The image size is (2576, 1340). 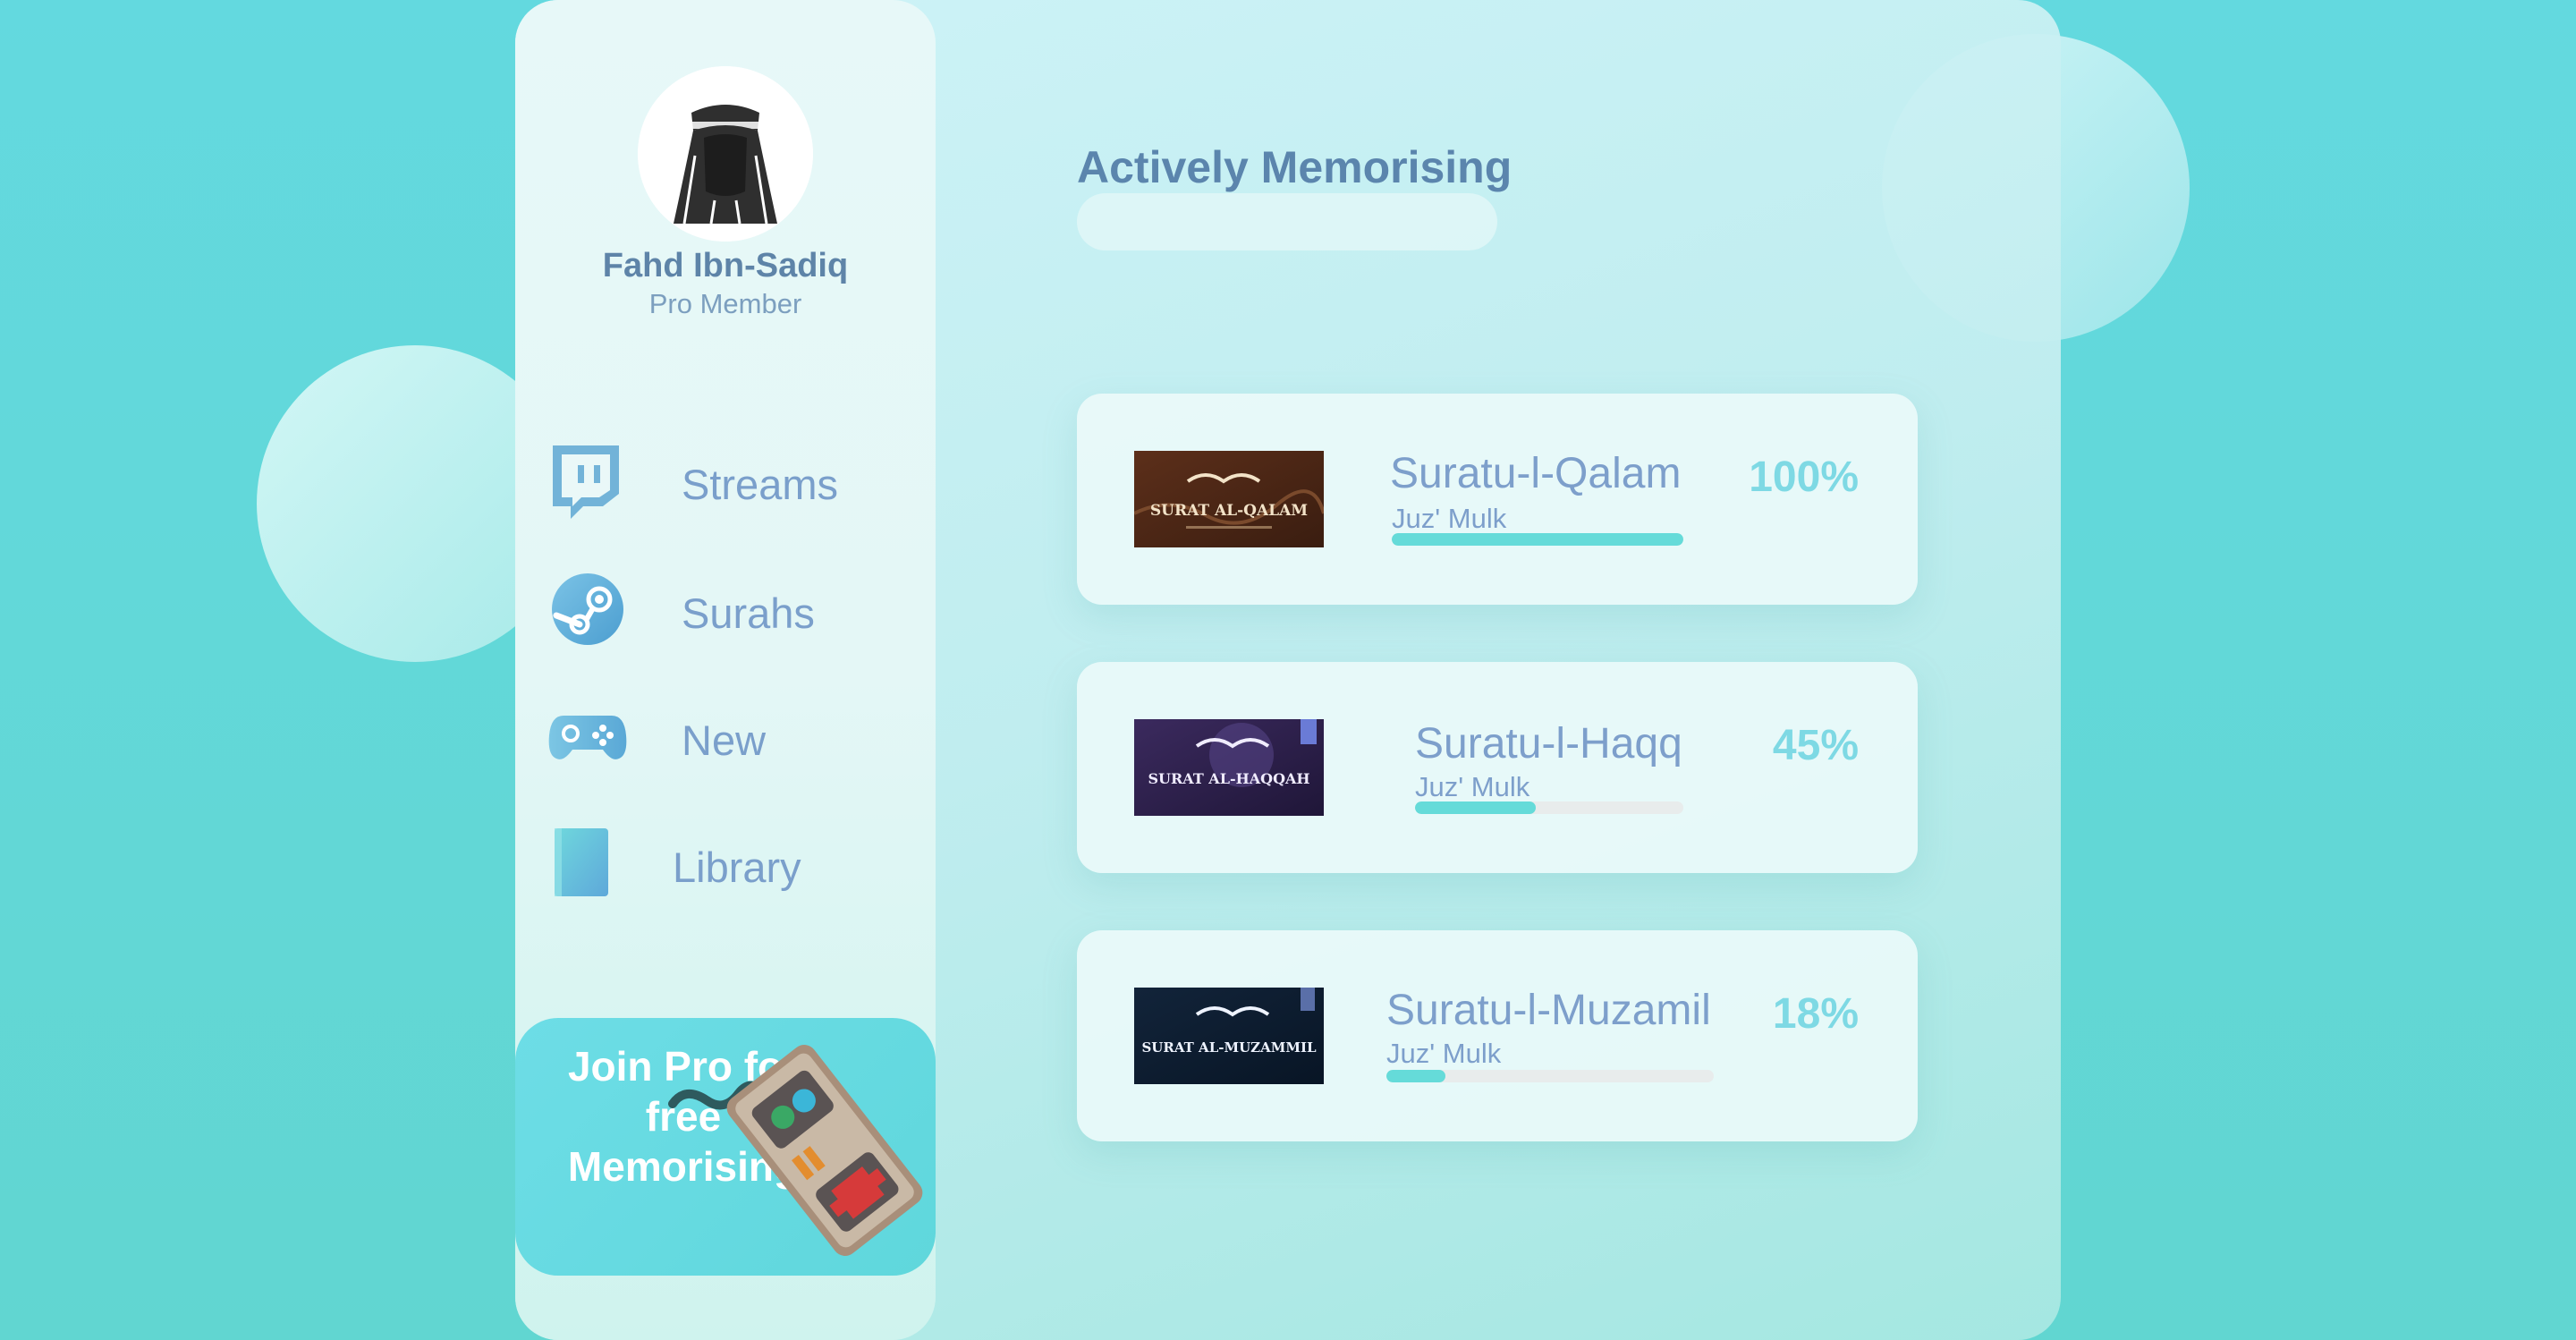 I want to click on surah-name: Suratu-l-Qalam, so click(x=1536, y=473).